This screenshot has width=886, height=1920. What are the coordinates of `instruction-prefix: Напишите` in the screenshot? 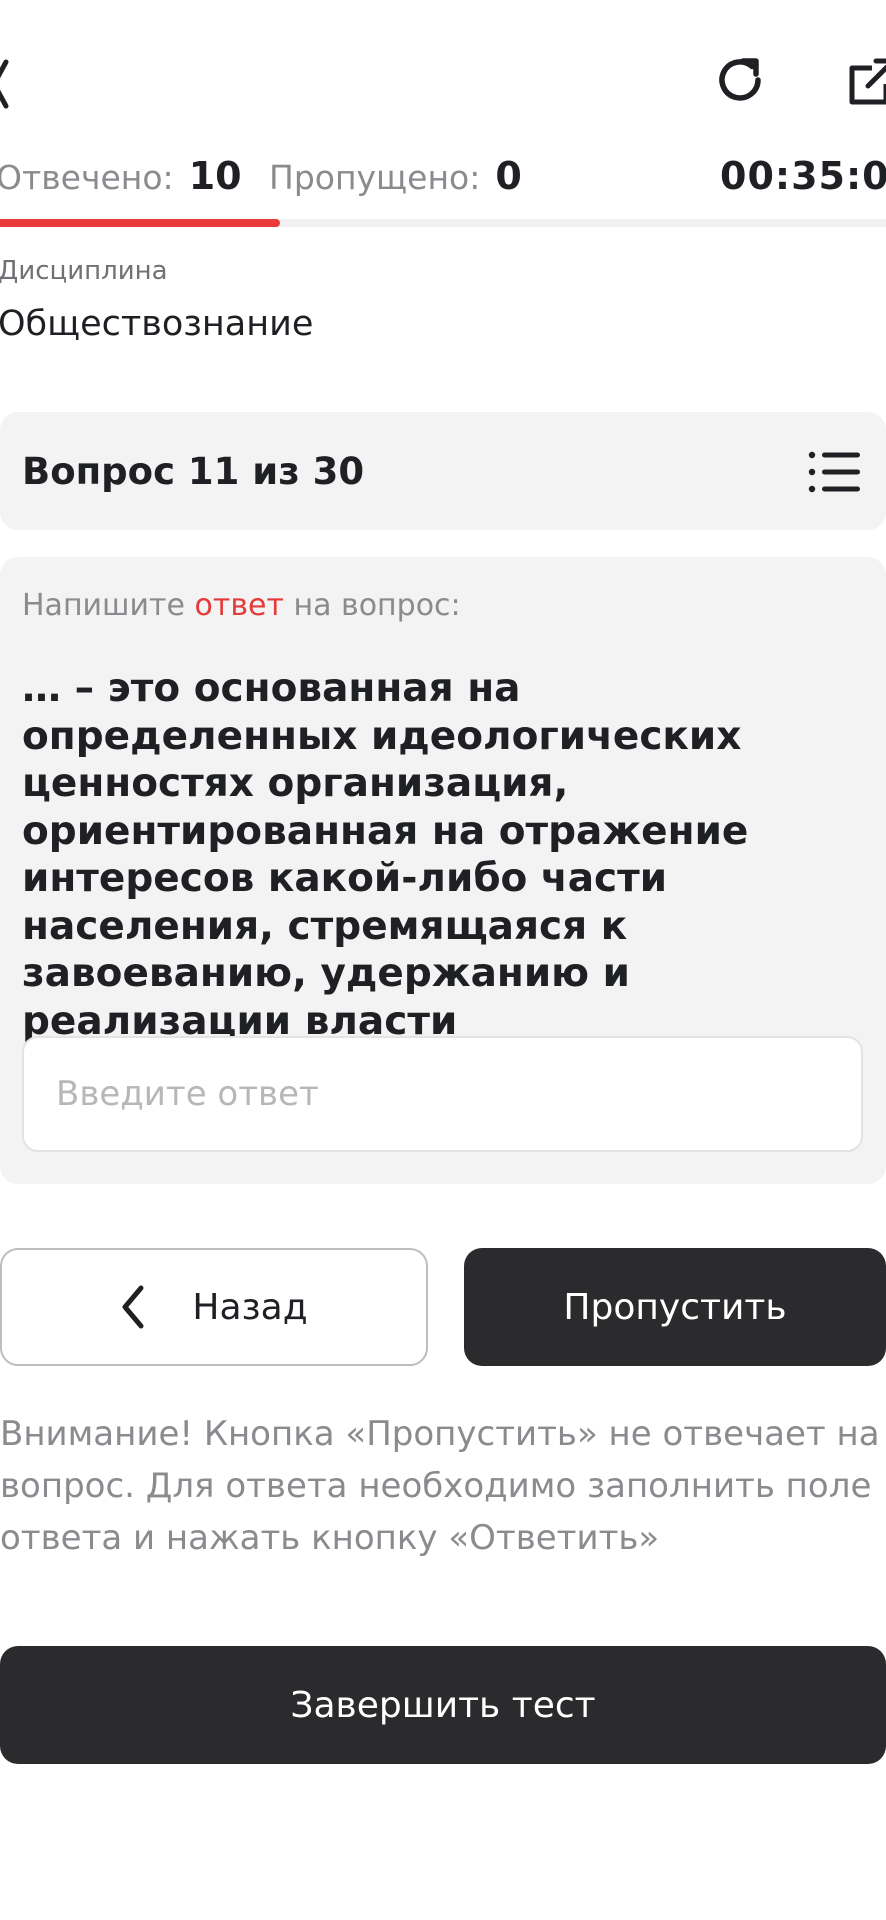 It's located at (108, 605).